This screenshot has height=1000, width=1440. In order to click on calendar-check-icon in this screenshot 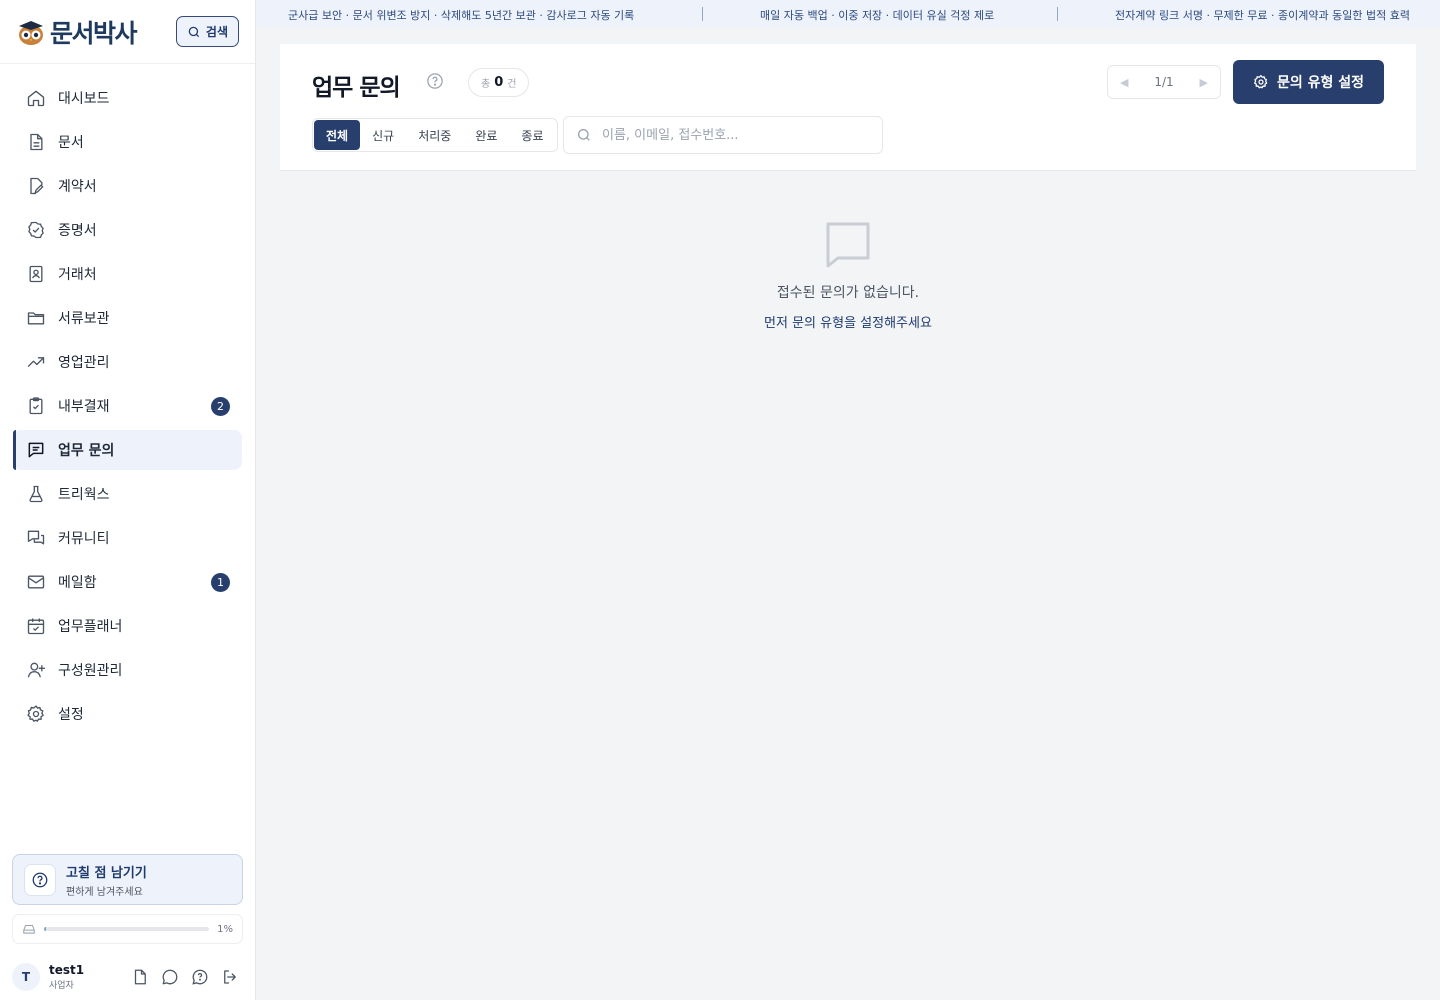, I will do `click(36, 626)`.